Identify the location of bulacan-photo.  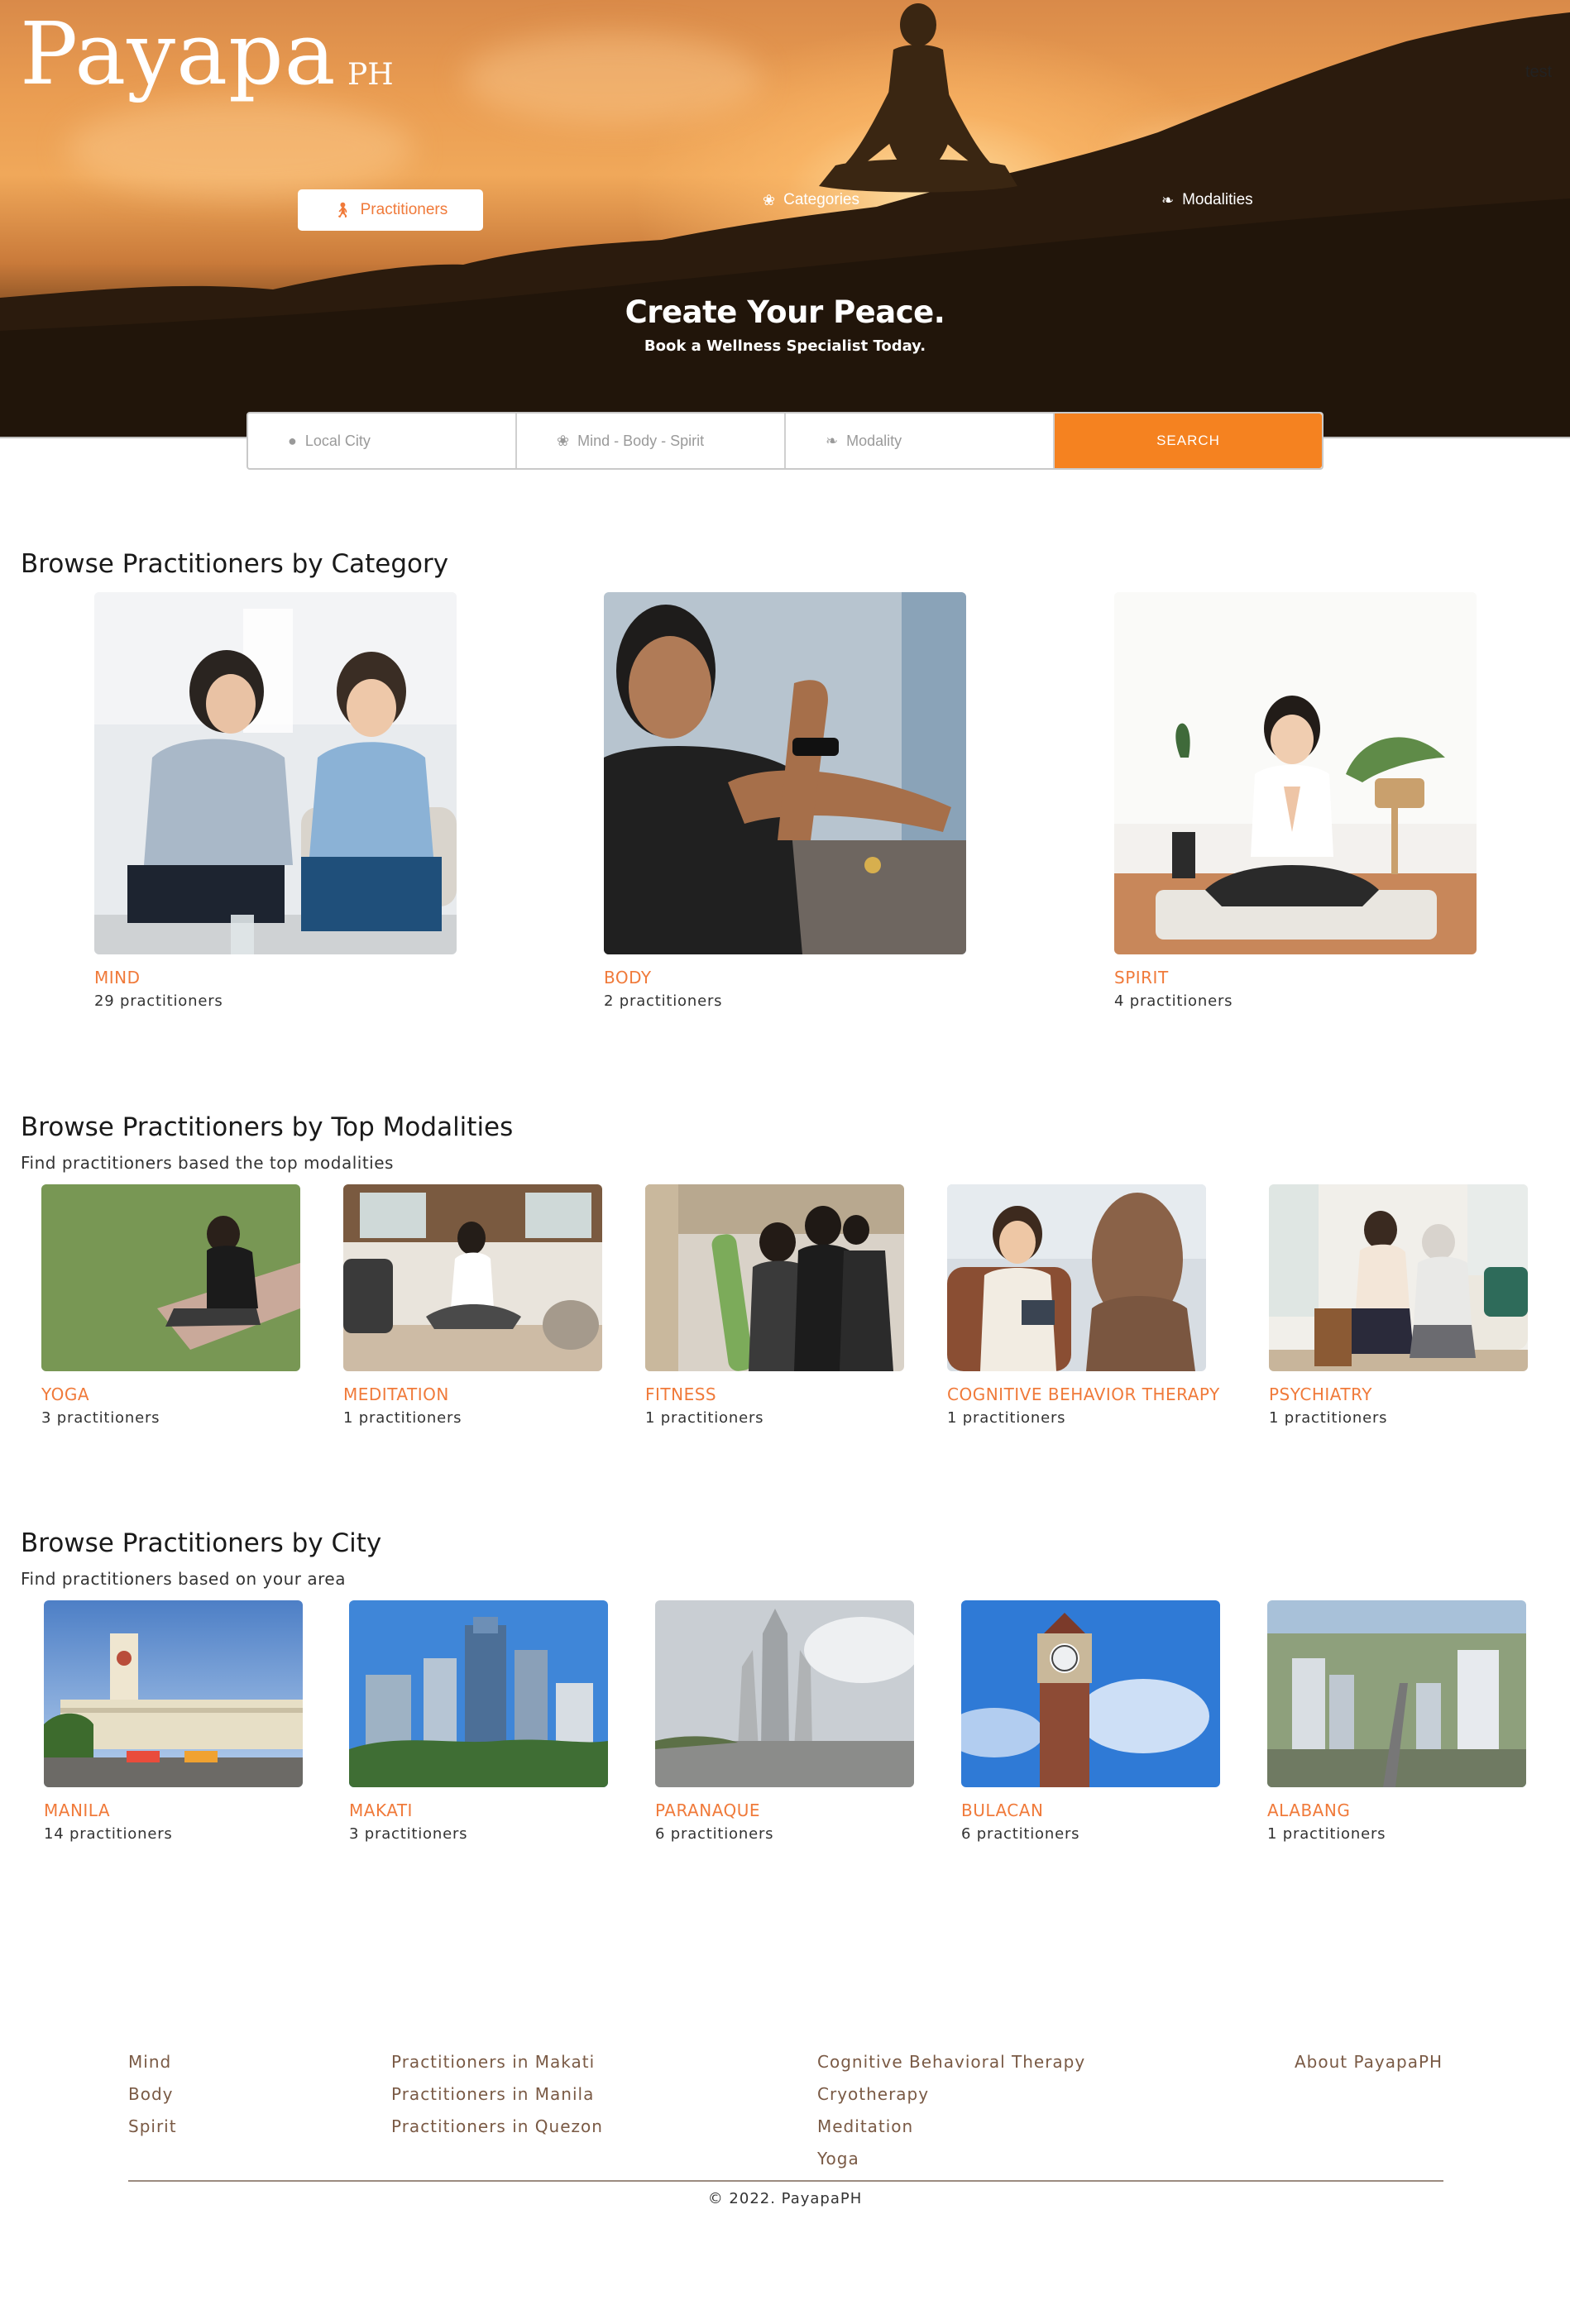
(1090, 1693).